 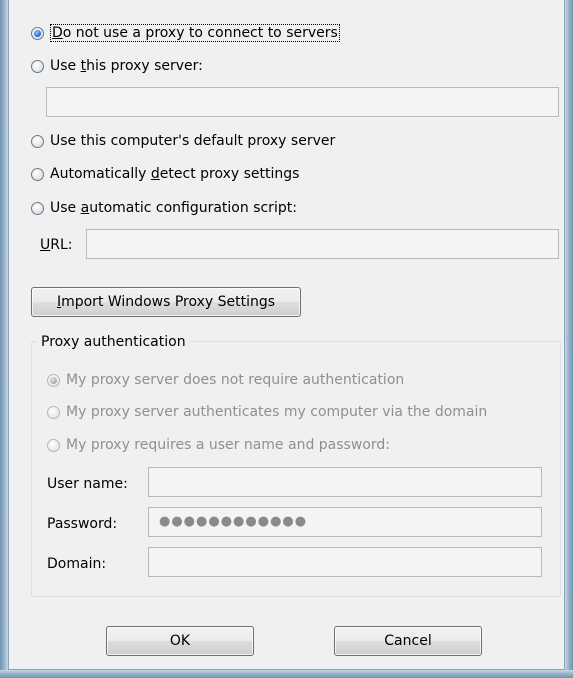 I want to click on use-this-proxy-label: Use this proxy server:, so click(x=126, y=66).